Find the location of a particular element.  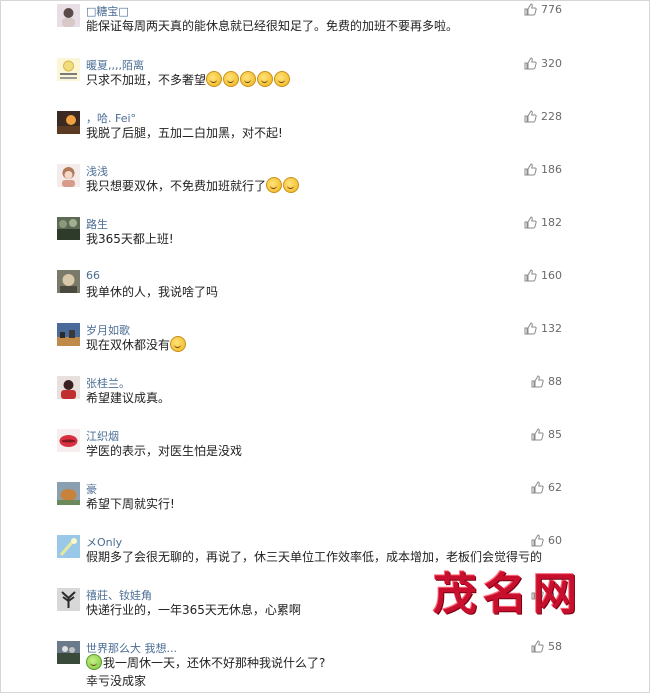

like-button: 132 is located at coordinates (543, 328).